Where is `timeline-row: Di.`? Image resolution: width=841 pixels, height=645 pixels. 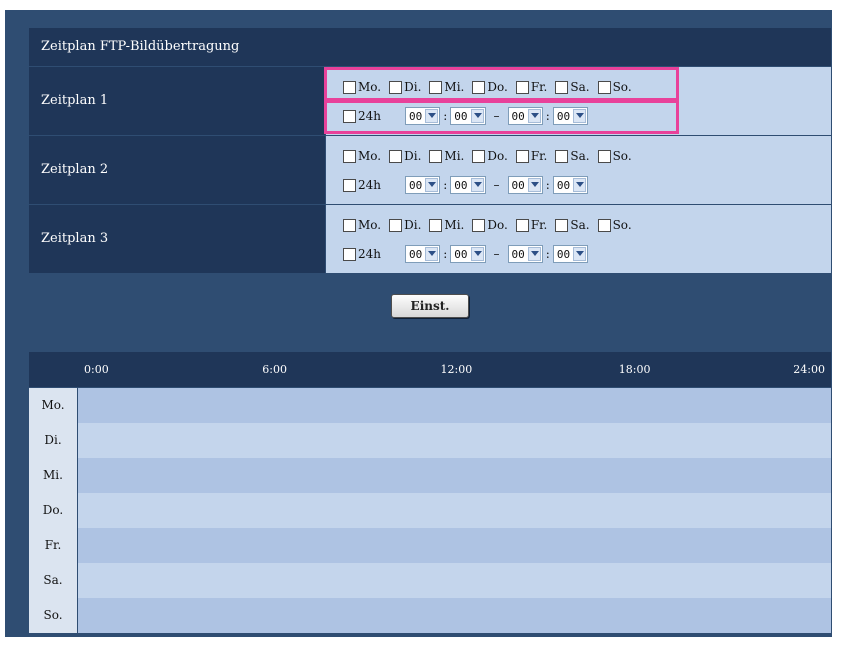 timeline-row: Di. is located at coordinates (430, 440).